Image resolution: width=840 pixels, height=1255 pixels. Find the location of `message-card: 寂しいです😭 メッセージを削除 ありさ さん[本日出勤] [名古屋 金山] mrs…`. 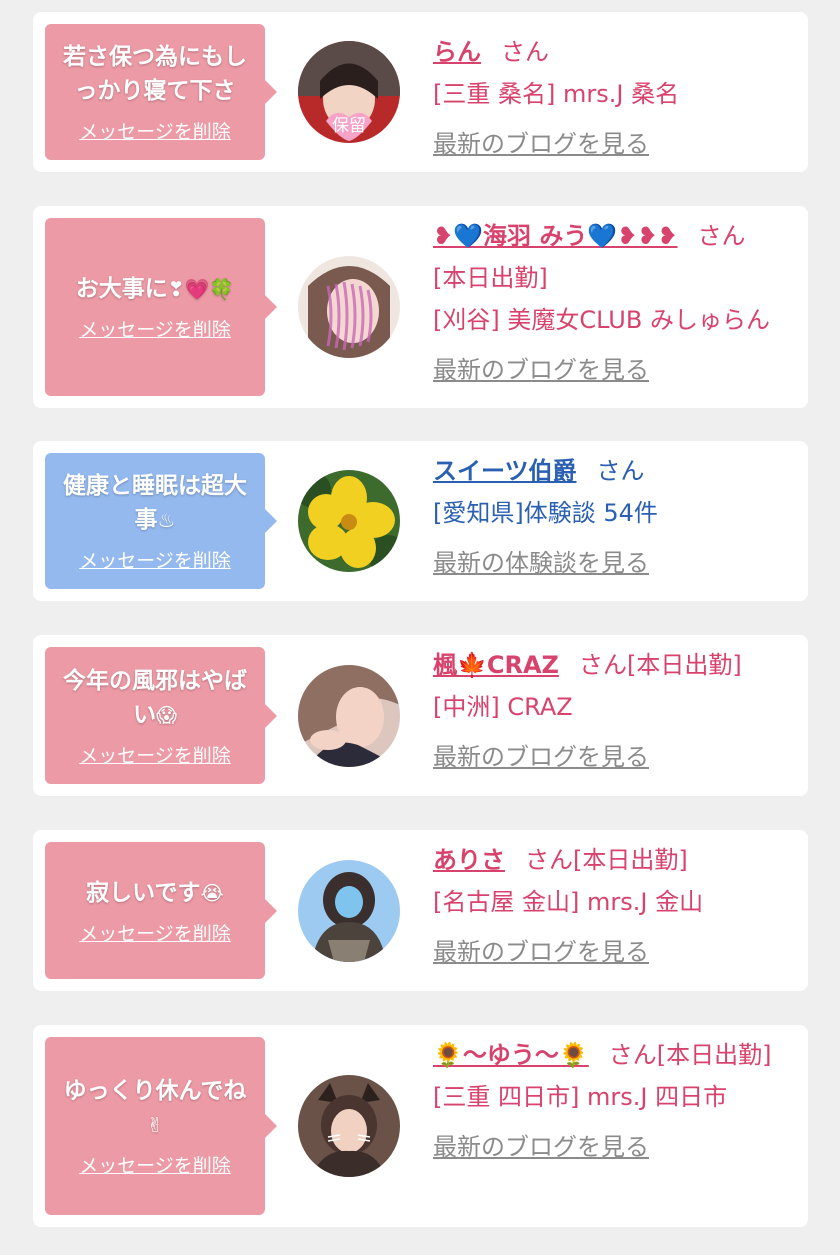

message-card: 寂しいです😭 メッセージを削除 ありさ さん[本日出勤] [名古屋 金山] mrs… is located at coordinates (420, 910).